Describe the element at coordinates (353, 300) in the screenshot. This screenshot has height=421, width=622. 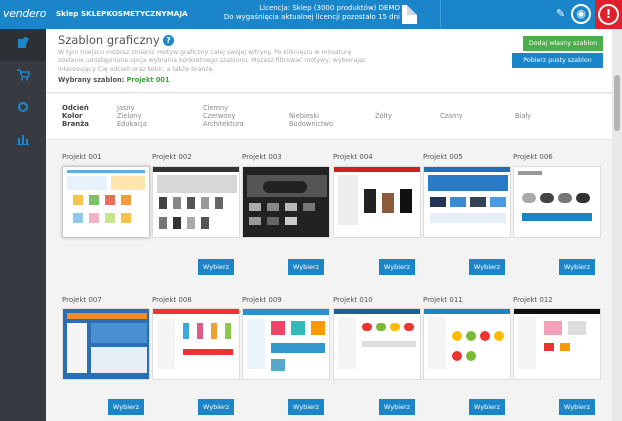
I see `project-name: Projekt 010` at that location.